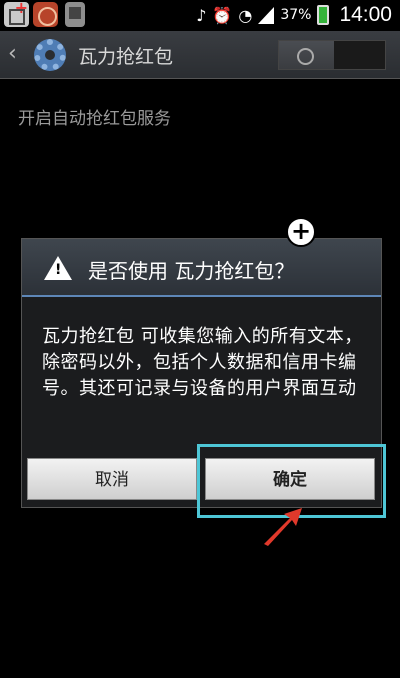 The height and width of the screenshot is (678, 400). I want to click on service-toggle, so click(332, 55).